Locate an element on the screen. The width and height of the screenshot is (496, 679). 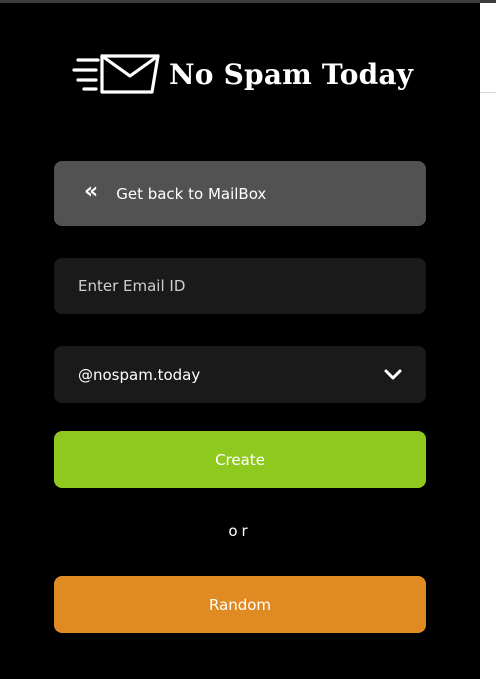
brand-logo: No Spam Today is located at coordinates (242, 74).